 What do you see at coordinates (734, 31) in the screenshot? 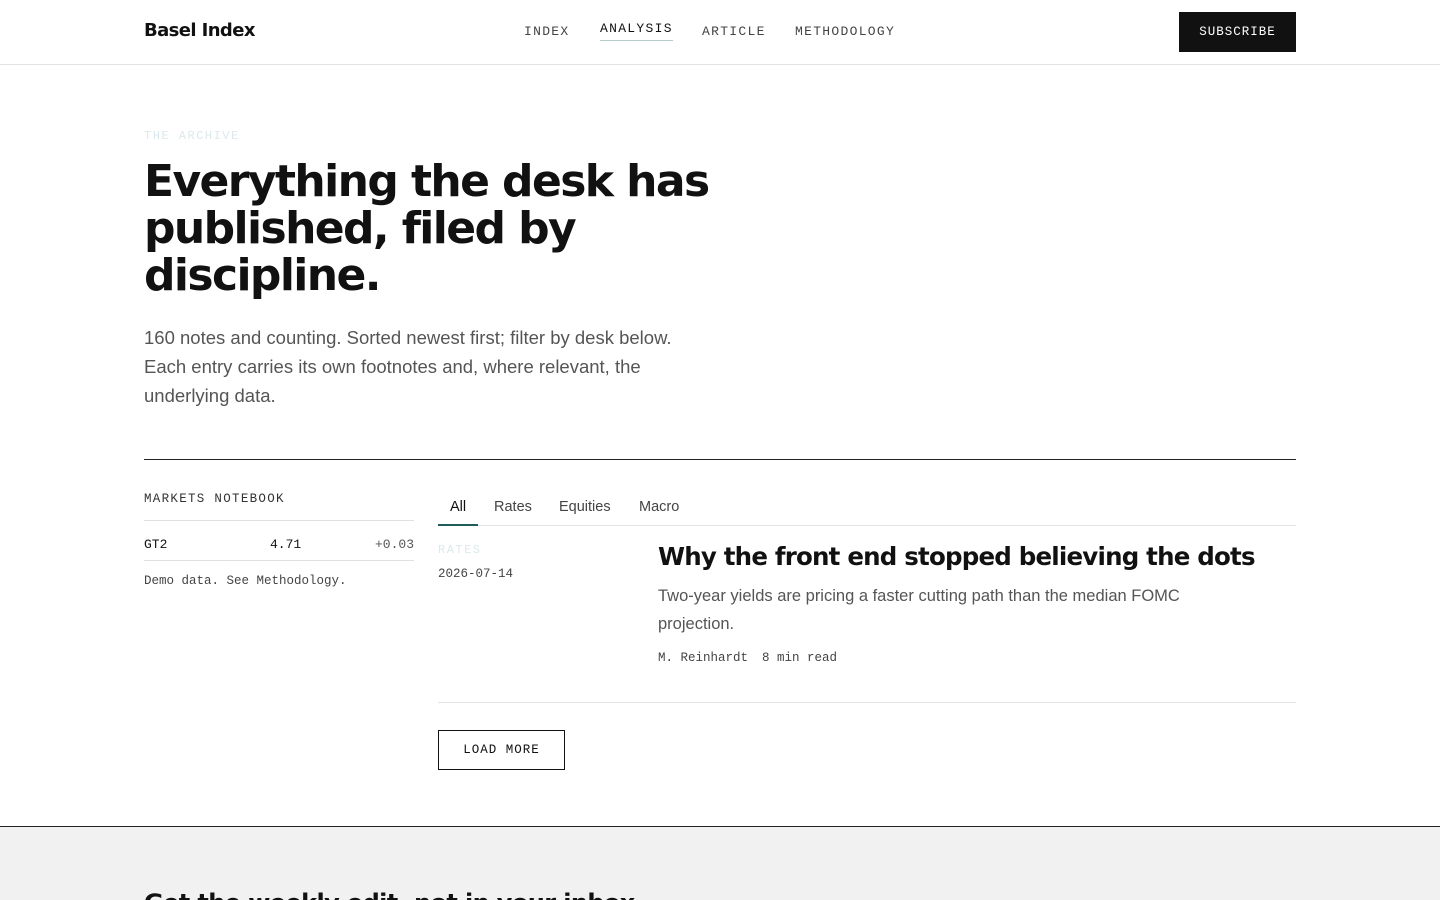
I see `nav-item-article: ARTICLE` at bounding box center [734, 31].